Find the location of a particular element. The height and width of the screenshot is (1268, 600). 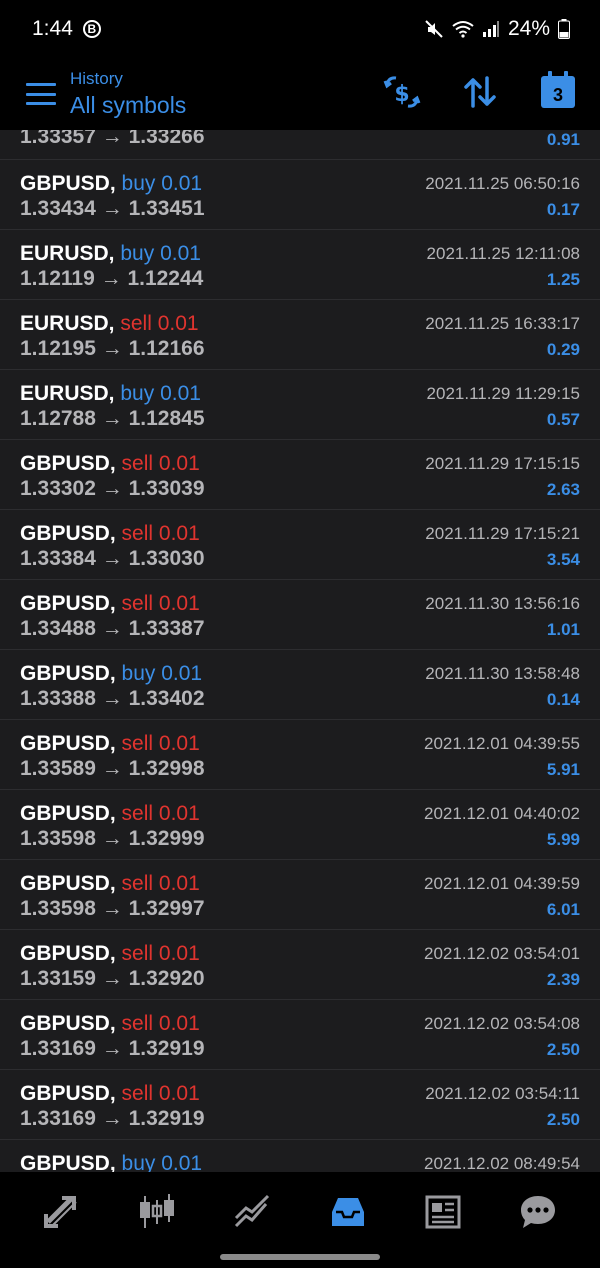

battery-level: 24% is located at coordinates (528, 28).